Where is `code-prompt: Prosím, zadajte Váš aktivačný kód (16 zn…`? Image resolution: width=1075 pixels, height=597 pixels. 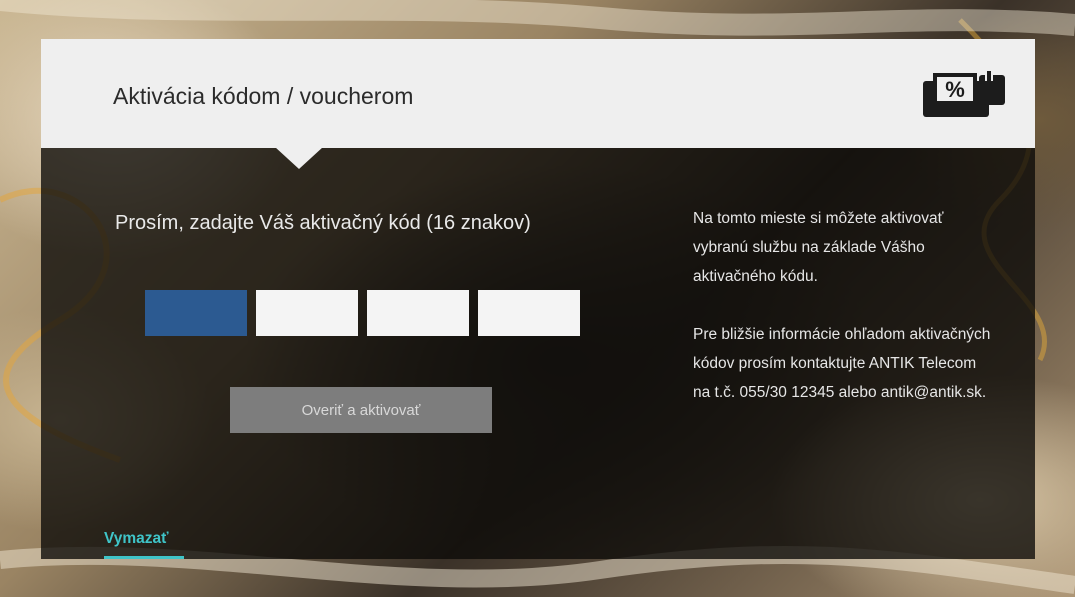
code-prompt: Prosím, zadajte Váš aktivačný kód (16 zn… is located at coordinates (323, 223).